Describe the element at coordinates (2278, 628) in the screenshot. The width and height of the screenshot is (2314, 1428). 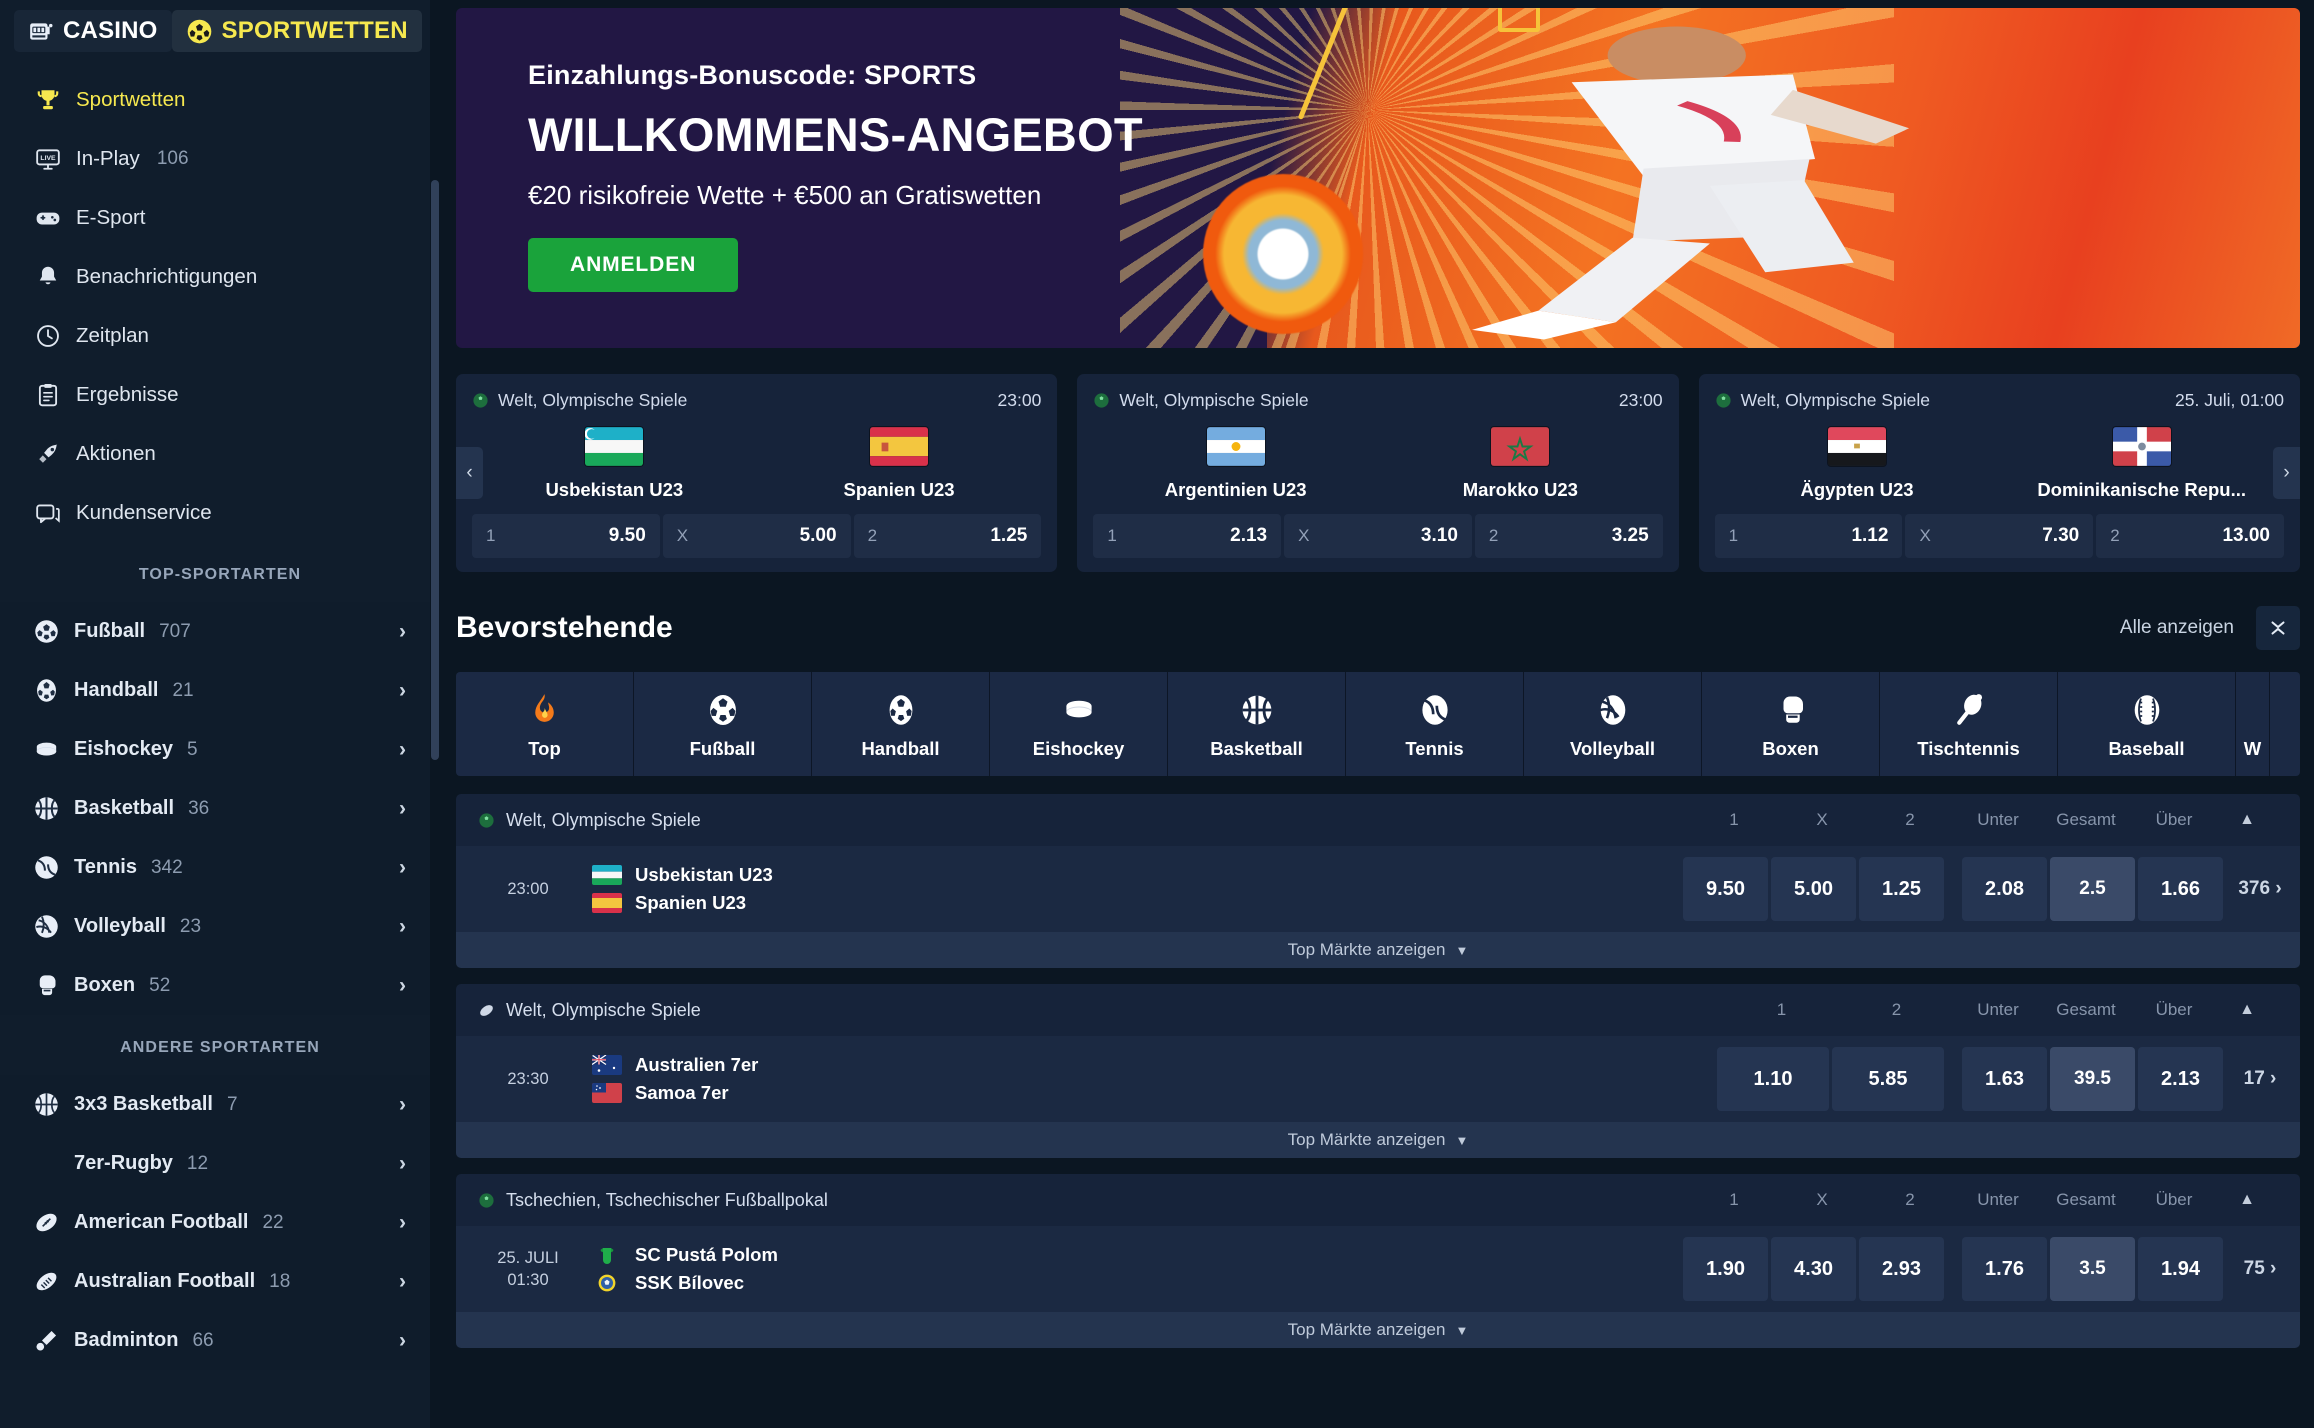
I see `collapse-icon` at that location.